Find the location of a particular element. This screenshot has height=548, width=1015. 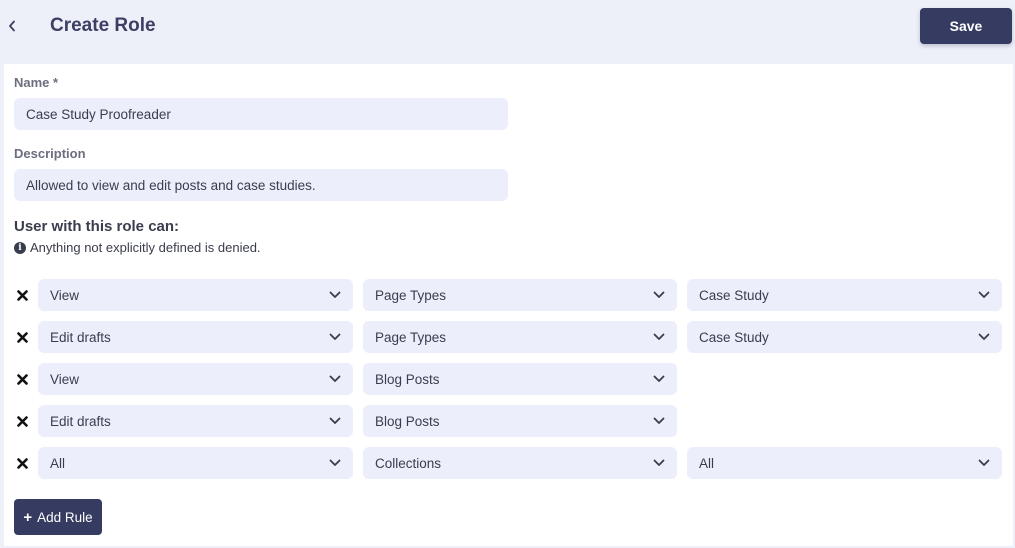

rule-row: Edit drafts Blog Posts is located at coordinates (507, 421).